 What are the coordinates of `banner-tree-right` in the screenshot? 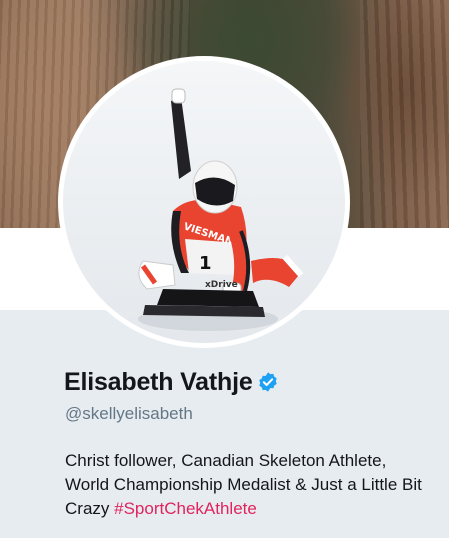 It's located at (404, 114).